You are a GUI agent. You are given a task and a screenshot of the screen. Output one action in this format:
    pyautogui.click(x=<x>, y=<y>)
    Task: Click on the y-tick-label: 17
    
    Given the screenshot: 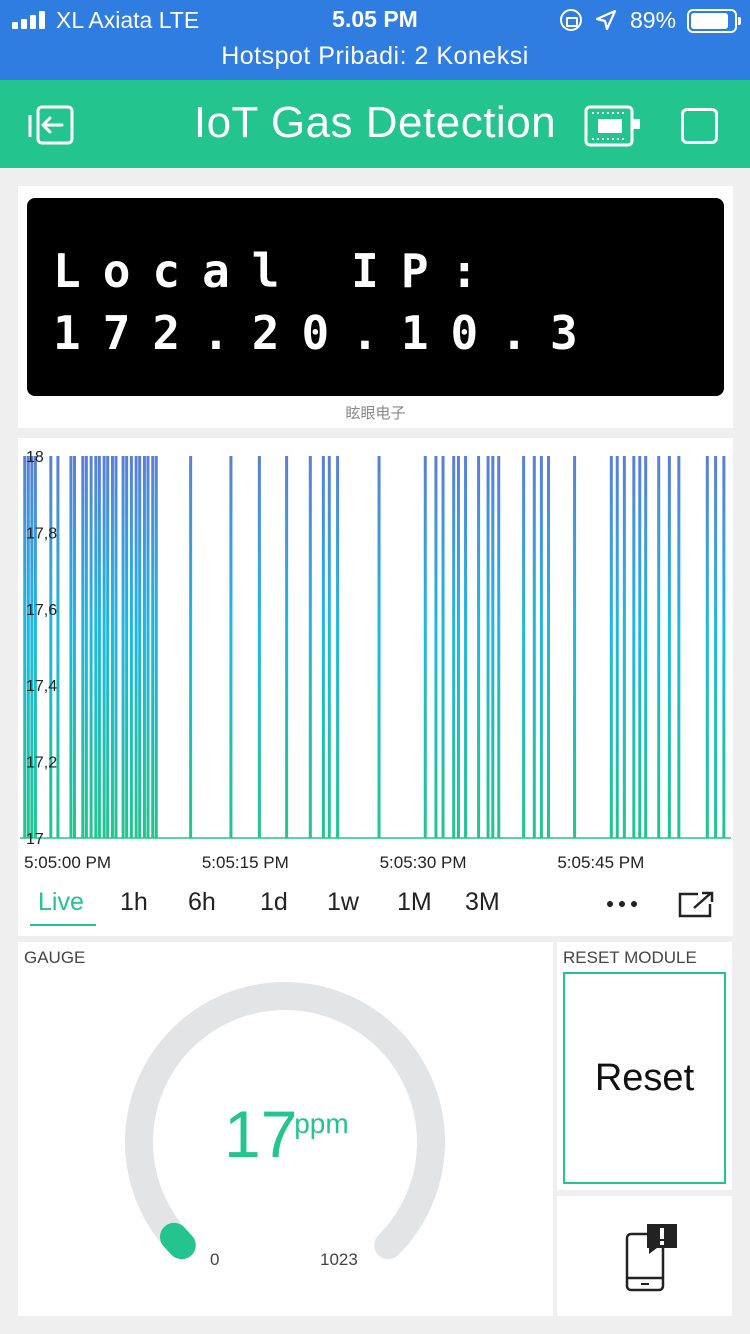 What is the action you would take?
    pyautogui.click(x=35, y=839)
    